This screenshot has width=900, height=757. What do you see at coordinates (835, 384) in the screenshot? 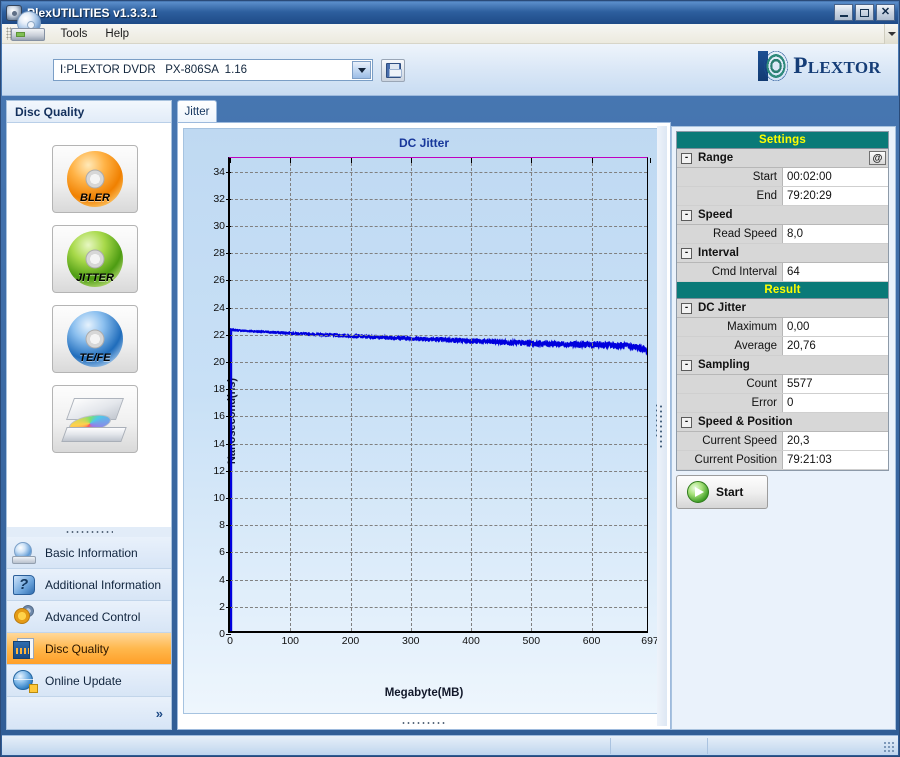
I see `property-value: 5577` at bounding box center [835, 384].